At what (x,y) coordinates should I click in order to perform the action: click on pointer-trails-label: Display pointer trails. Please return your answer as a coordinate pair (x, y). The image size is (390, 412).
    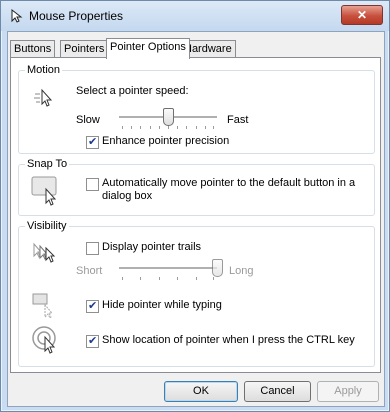
    Looking at the image, I should click on (152, 247).